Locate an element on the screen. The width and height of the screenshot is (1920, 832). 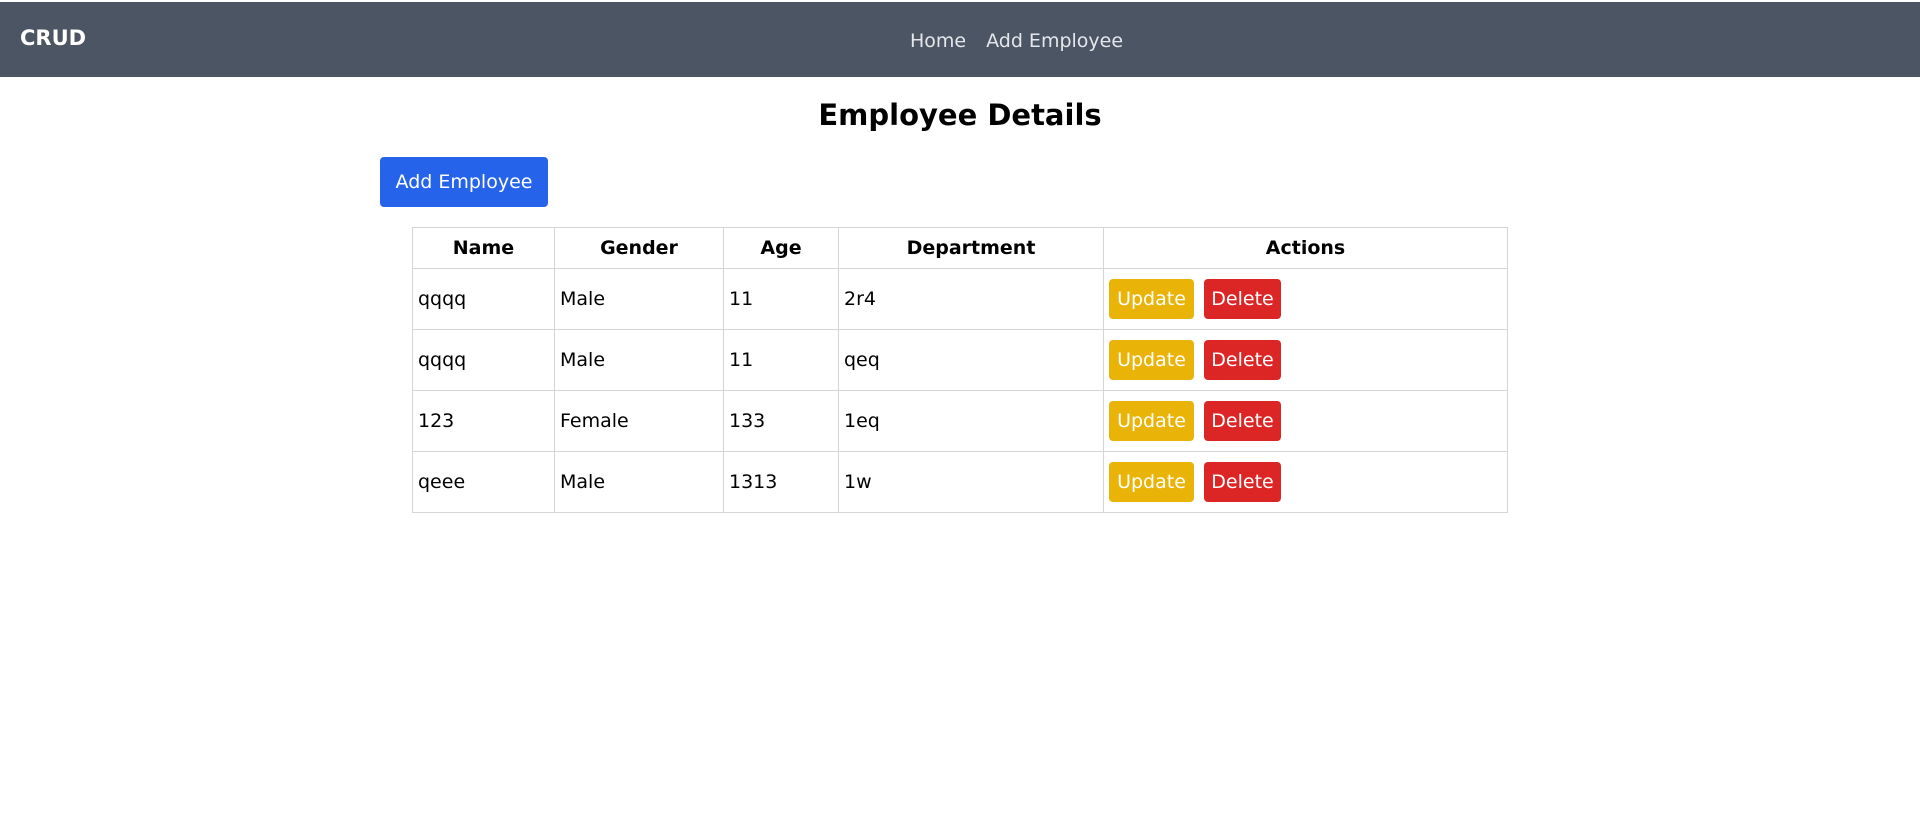
cell-department: 1w is located at coordinates (971, 482).